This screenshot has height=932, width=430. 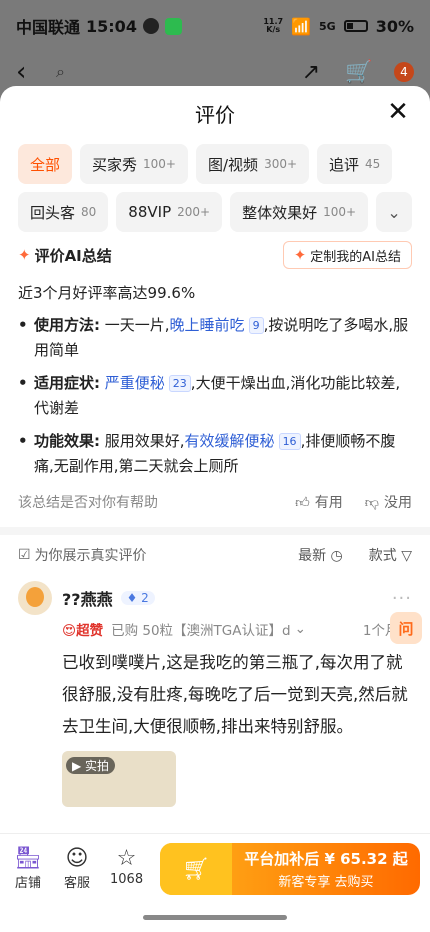 What do you see at coordinates (215, 502) in the screenshot?
I see `helpful-feedback: 该总结是否对你有帮助 👍︎ 有用 👎︎ 没用` at bounding box center [215, 502].